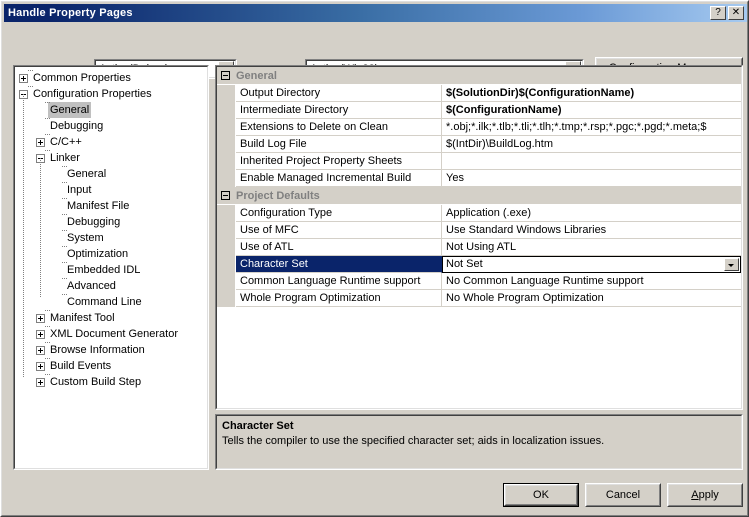 This screenshot has width=749, height=517. I want to click on property-value-text: Yes, so click(455, 178).